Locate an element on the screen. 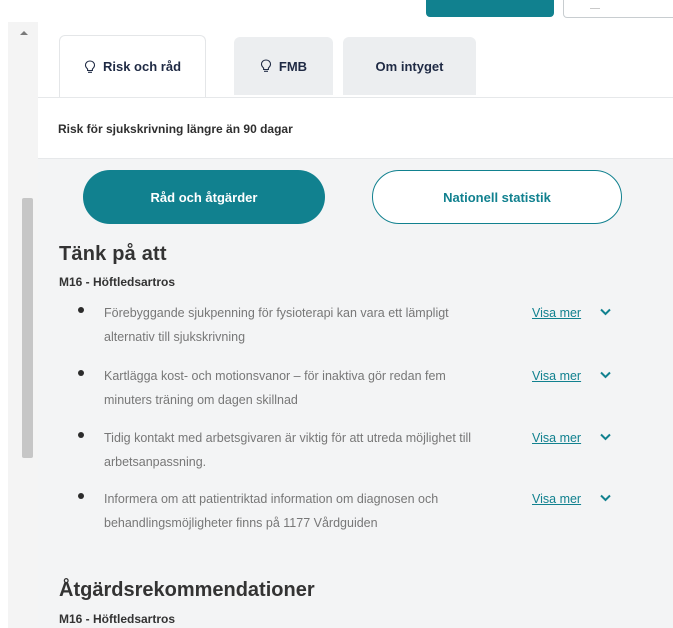  tab-label: FMB is located at coordinates (293, 66).